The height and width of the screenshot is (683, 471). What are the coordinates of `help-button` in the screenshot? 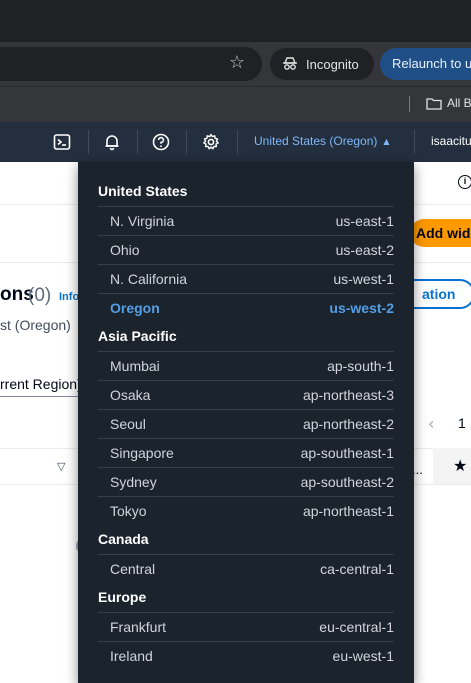 It's located at (161, 142).